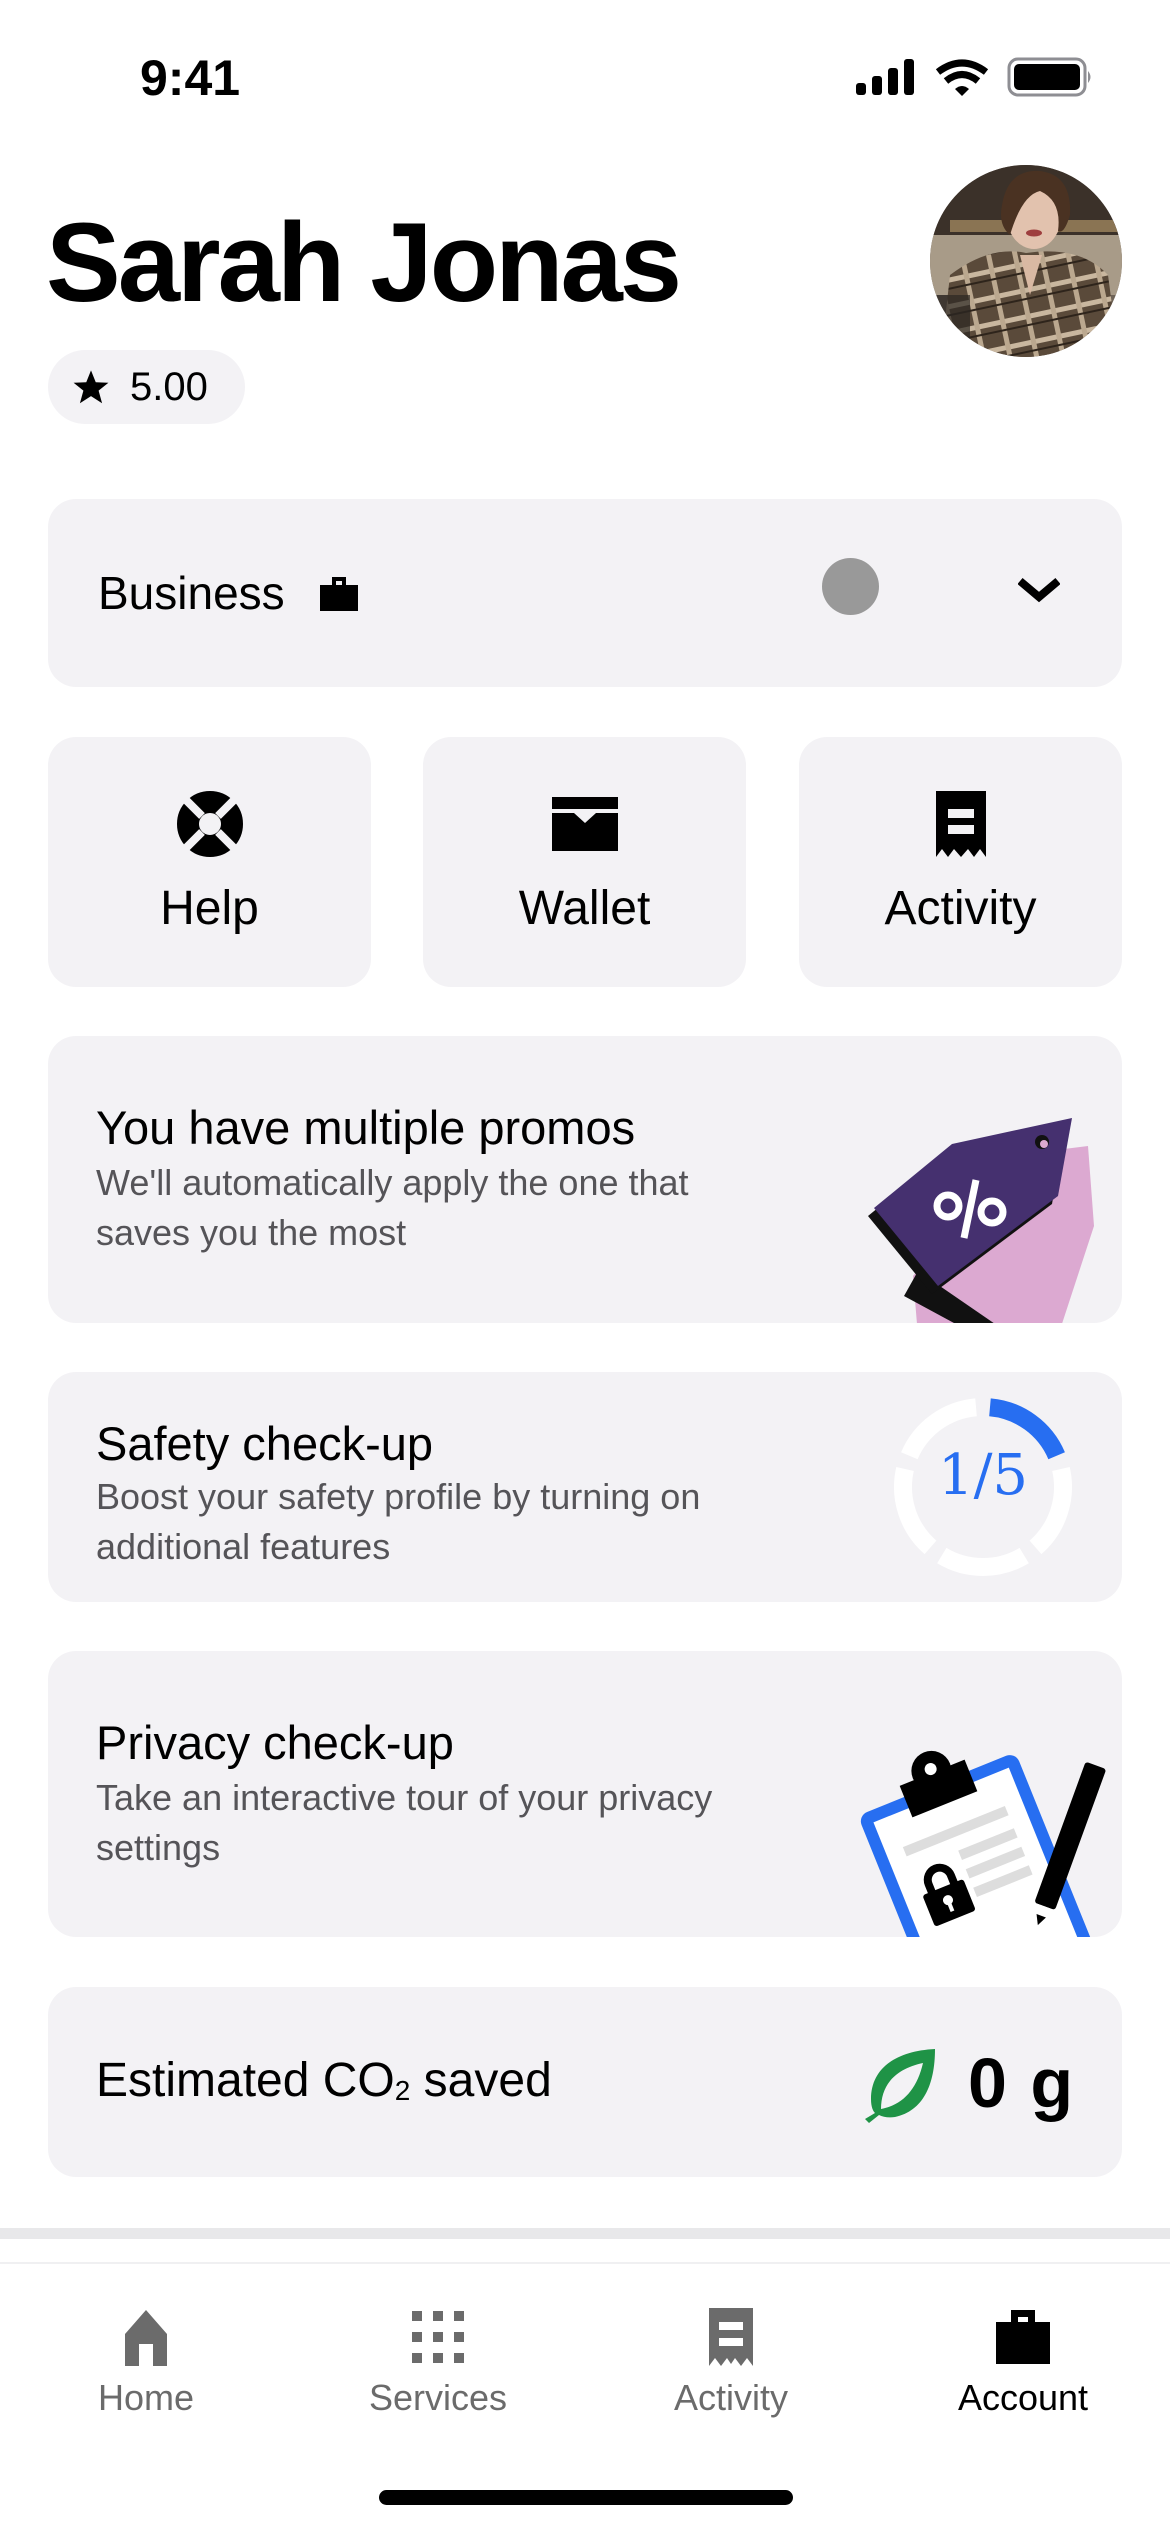 This screenshot has height=2532, width=1170. Describe the element at coordinates (209, 824) in the screenshot. I see `lifebuoy-icon` at that location.